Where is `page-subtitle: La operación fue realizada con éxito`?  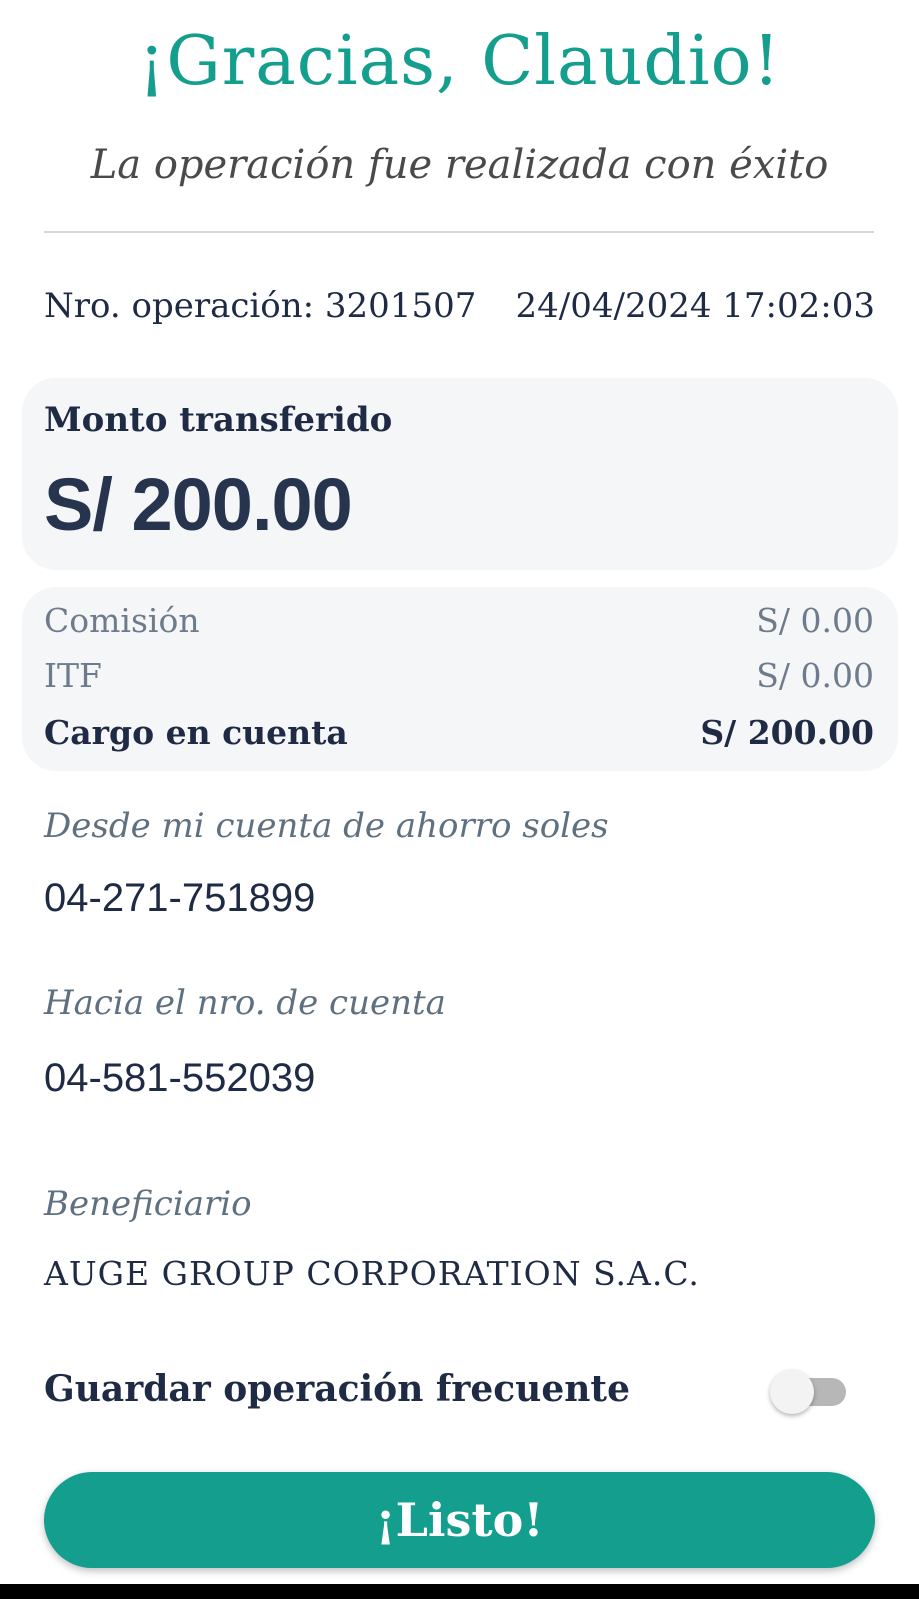 page-subtitle: La operación fue realizada con éxito is located at coordinates (459, 165).